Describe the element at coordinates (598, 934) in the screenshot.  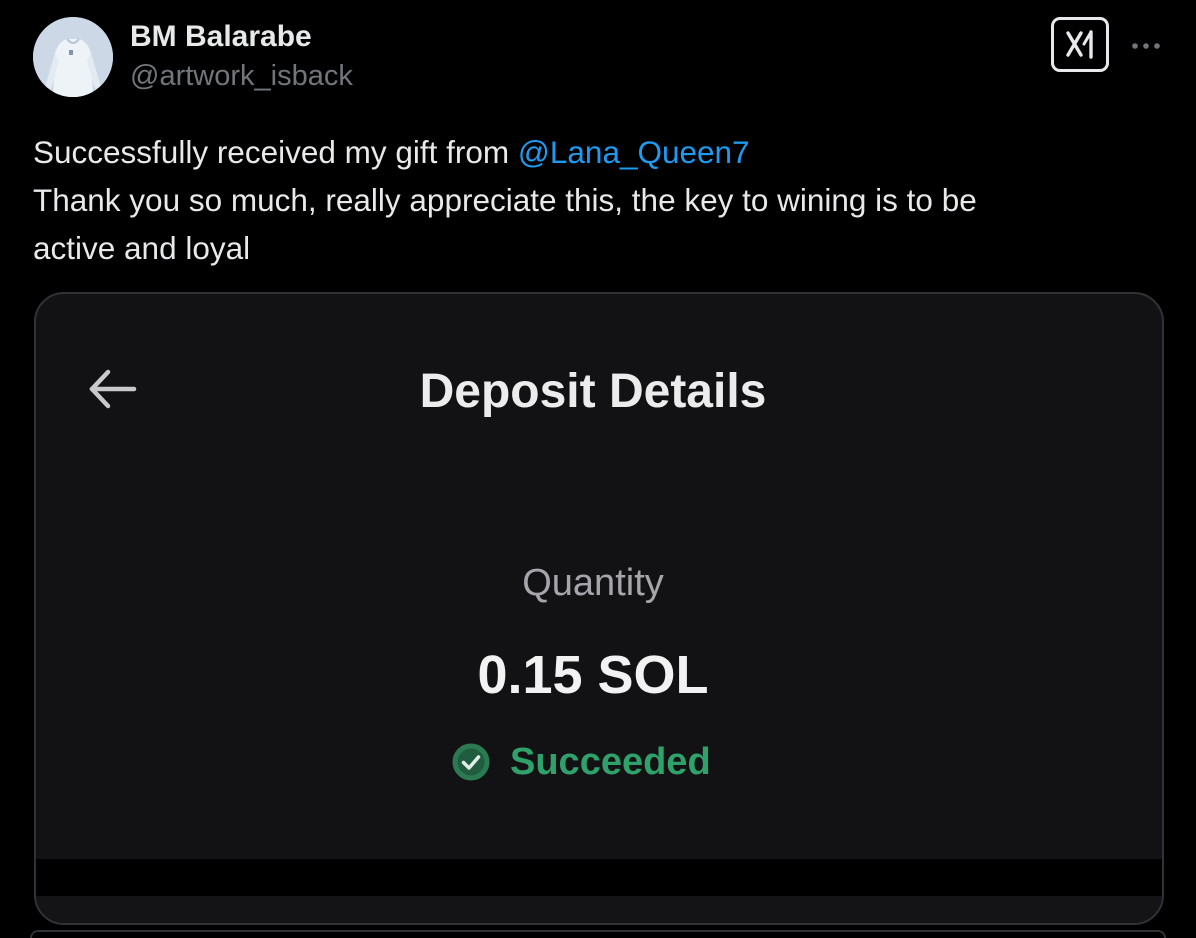
I see `next-card-edge` at that location.